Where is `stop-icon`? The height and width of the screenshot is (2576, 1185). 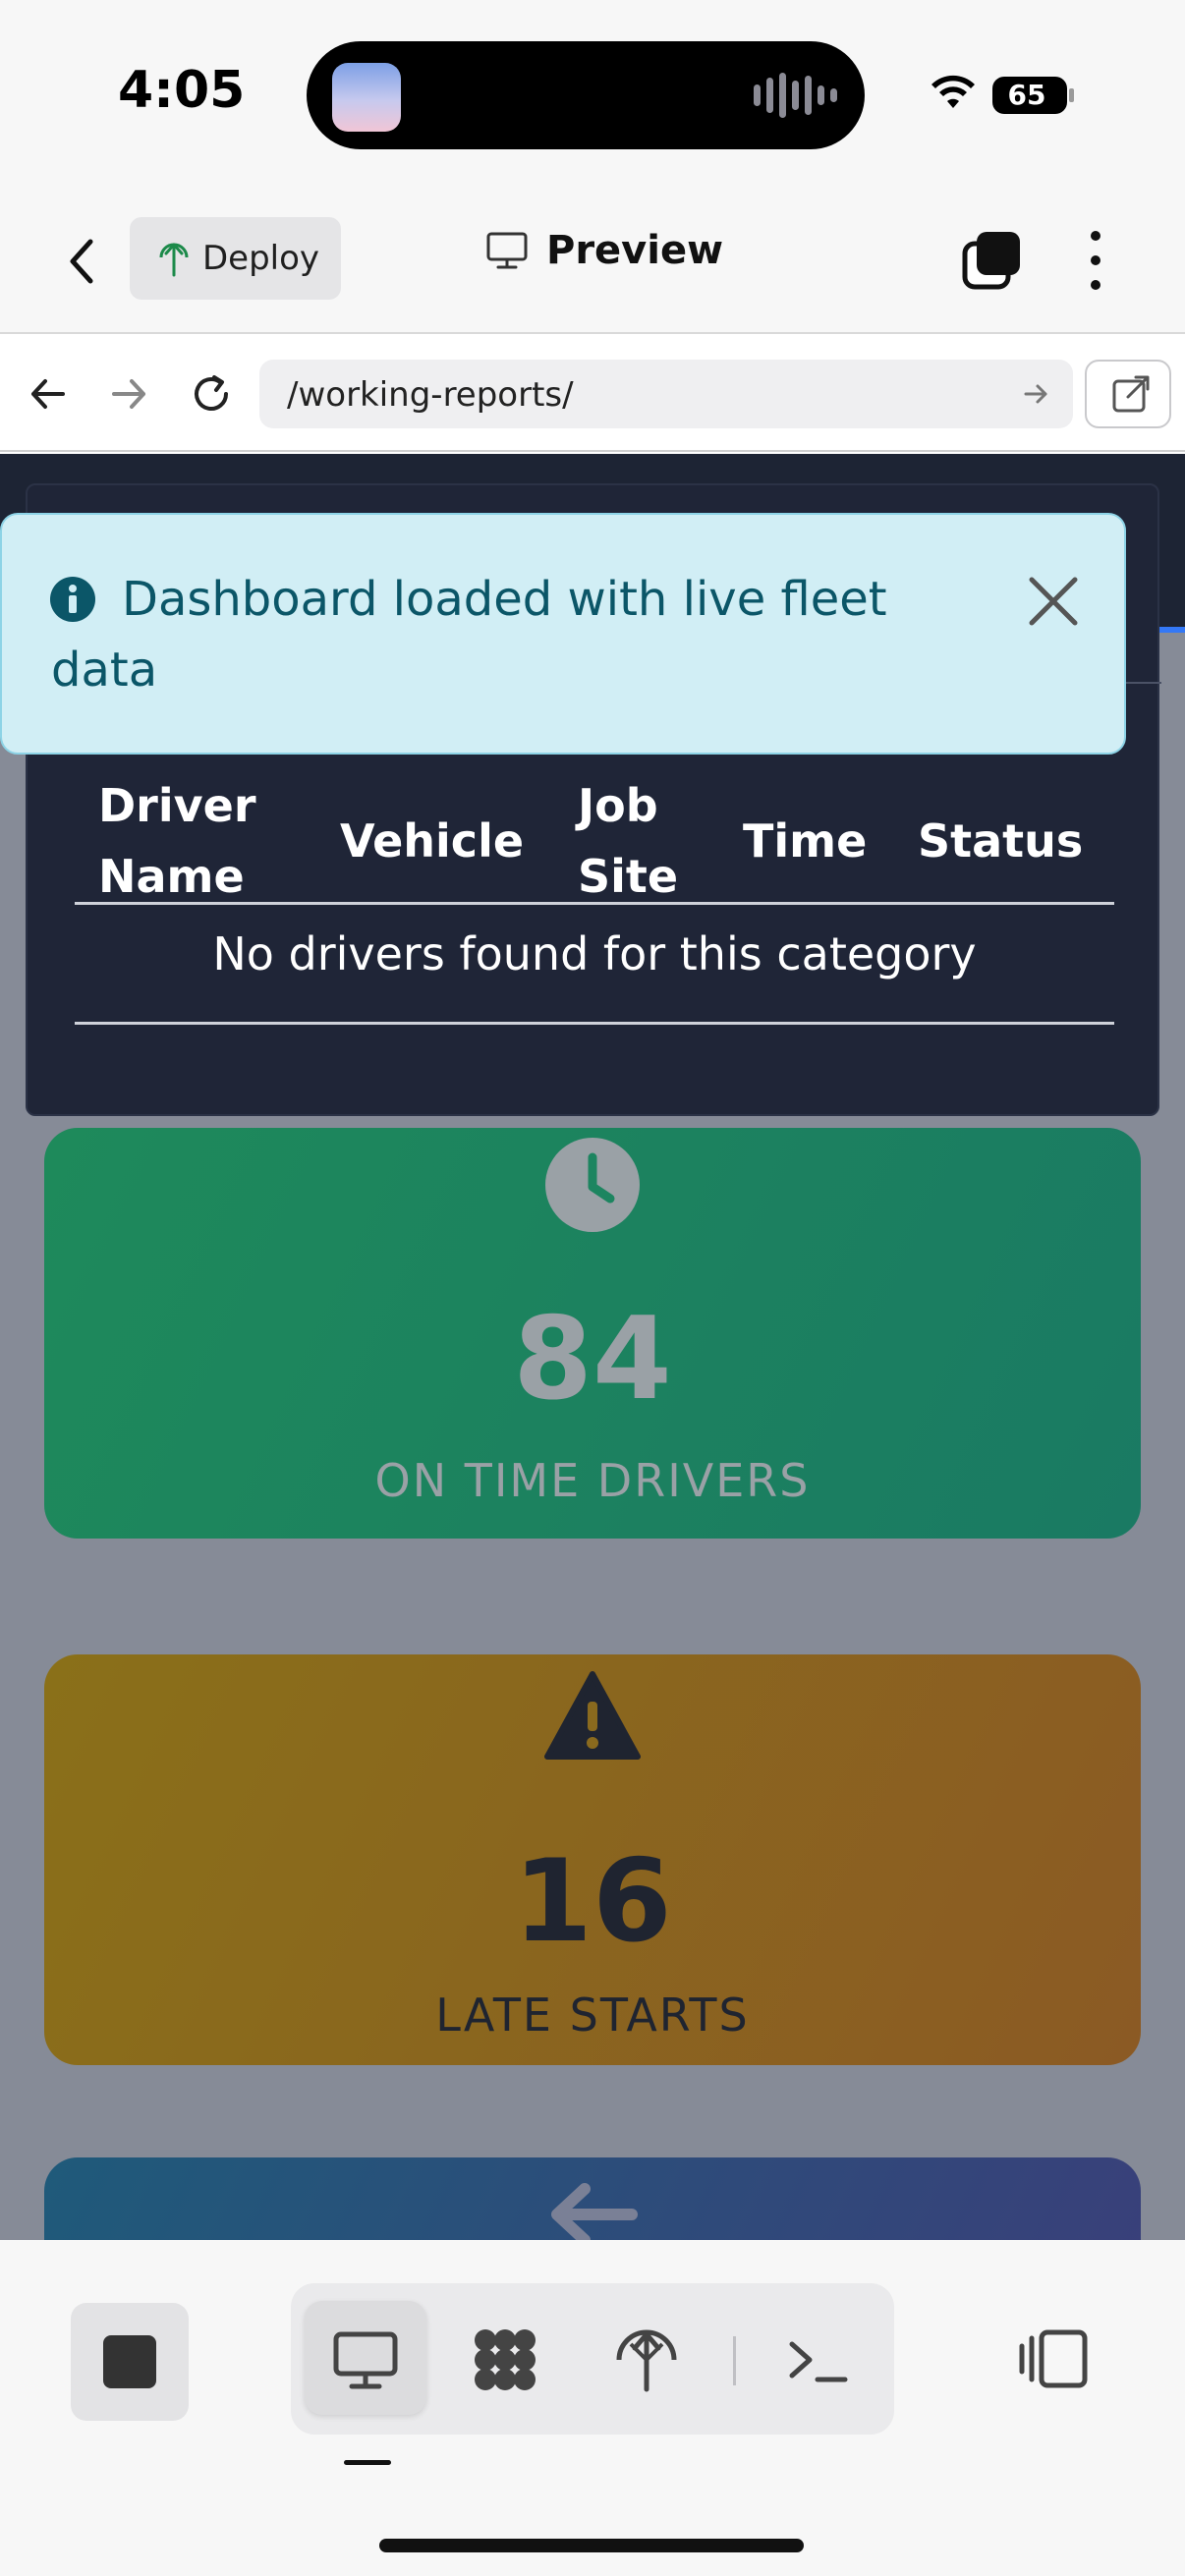 stop-icon is located at coordinates (130, 2361).